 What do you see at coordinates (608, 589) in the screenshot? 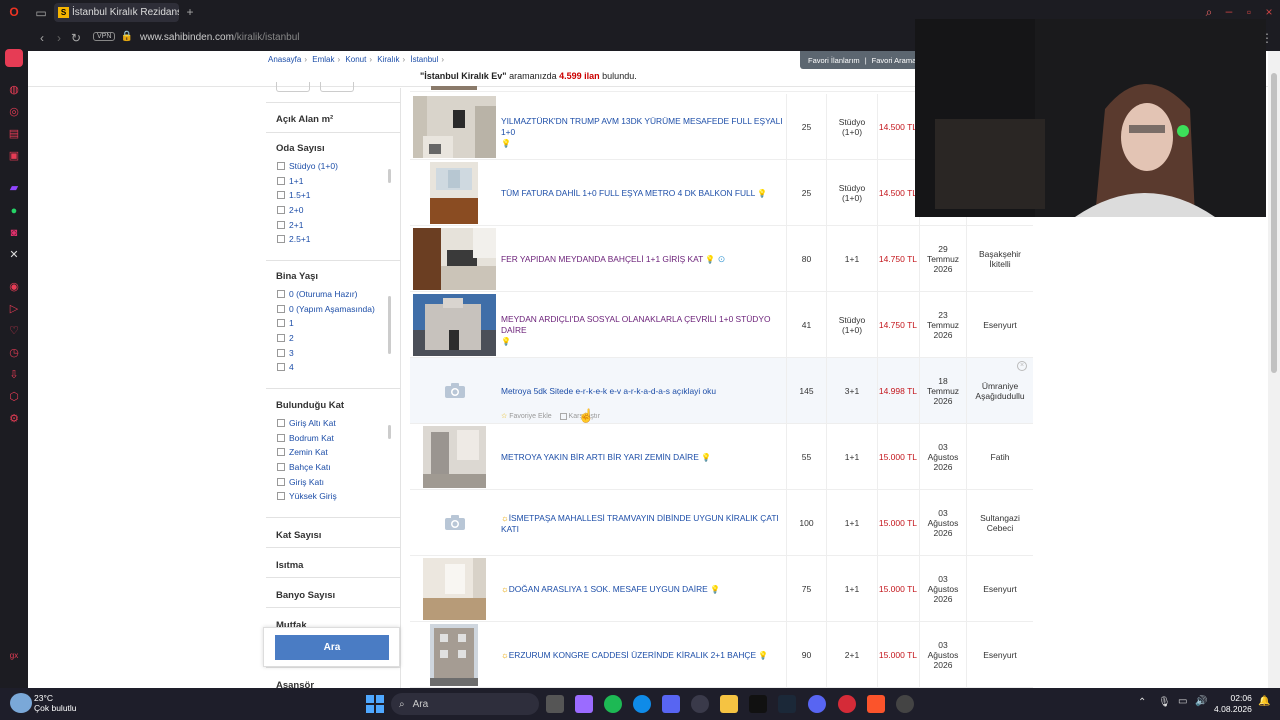
I see `listing-title-text: DOĞAN ARASLIYA 1 SOK. MESAFE UYGUN DAİRE` at bounding box center [608, 589].